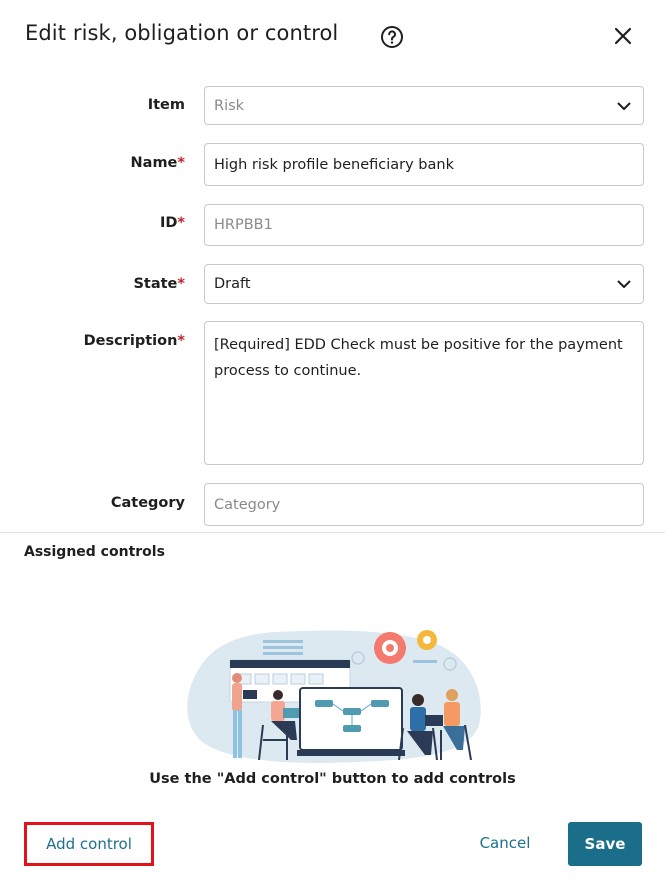  Describe the element at coordinates (623, 36) in the screenshot. I see `close-icon` at that location.